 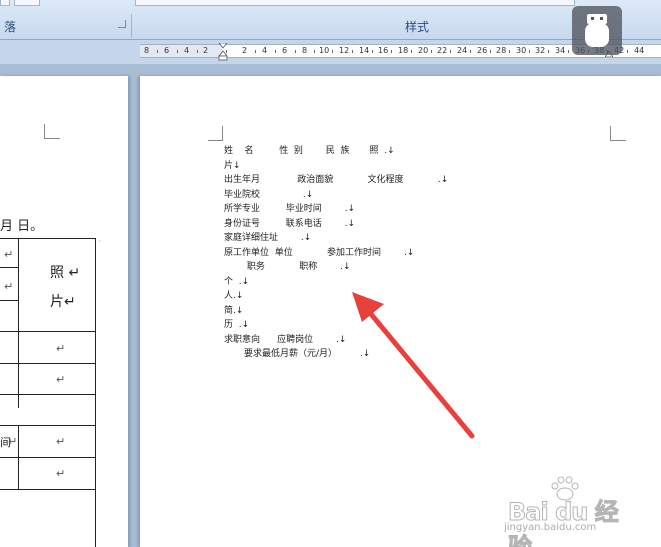 I want to click on ruler-number: 20, so click(x=423, y=50).